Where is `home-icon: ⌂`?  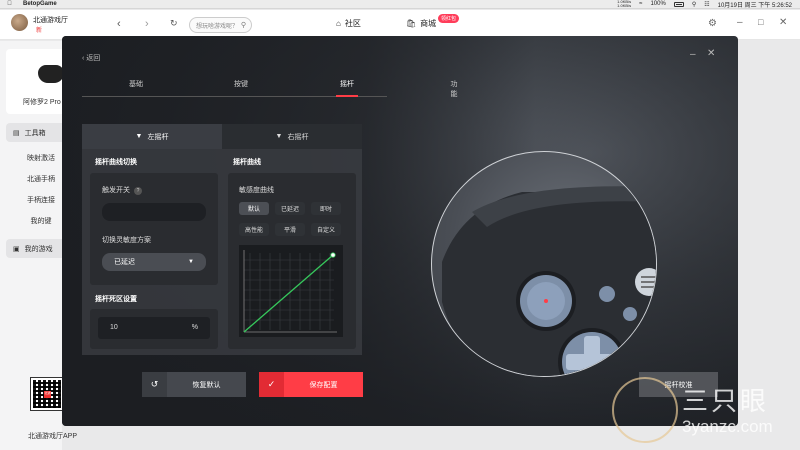 home-icon: ⌂ is located at coordinates (338, 23).